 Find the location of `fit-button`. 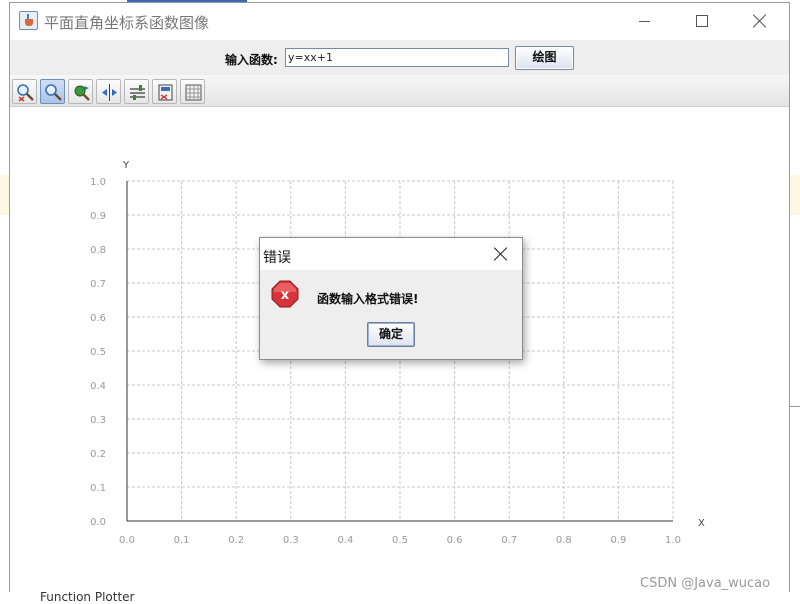

fit-button is located at coordinates (108, 91).